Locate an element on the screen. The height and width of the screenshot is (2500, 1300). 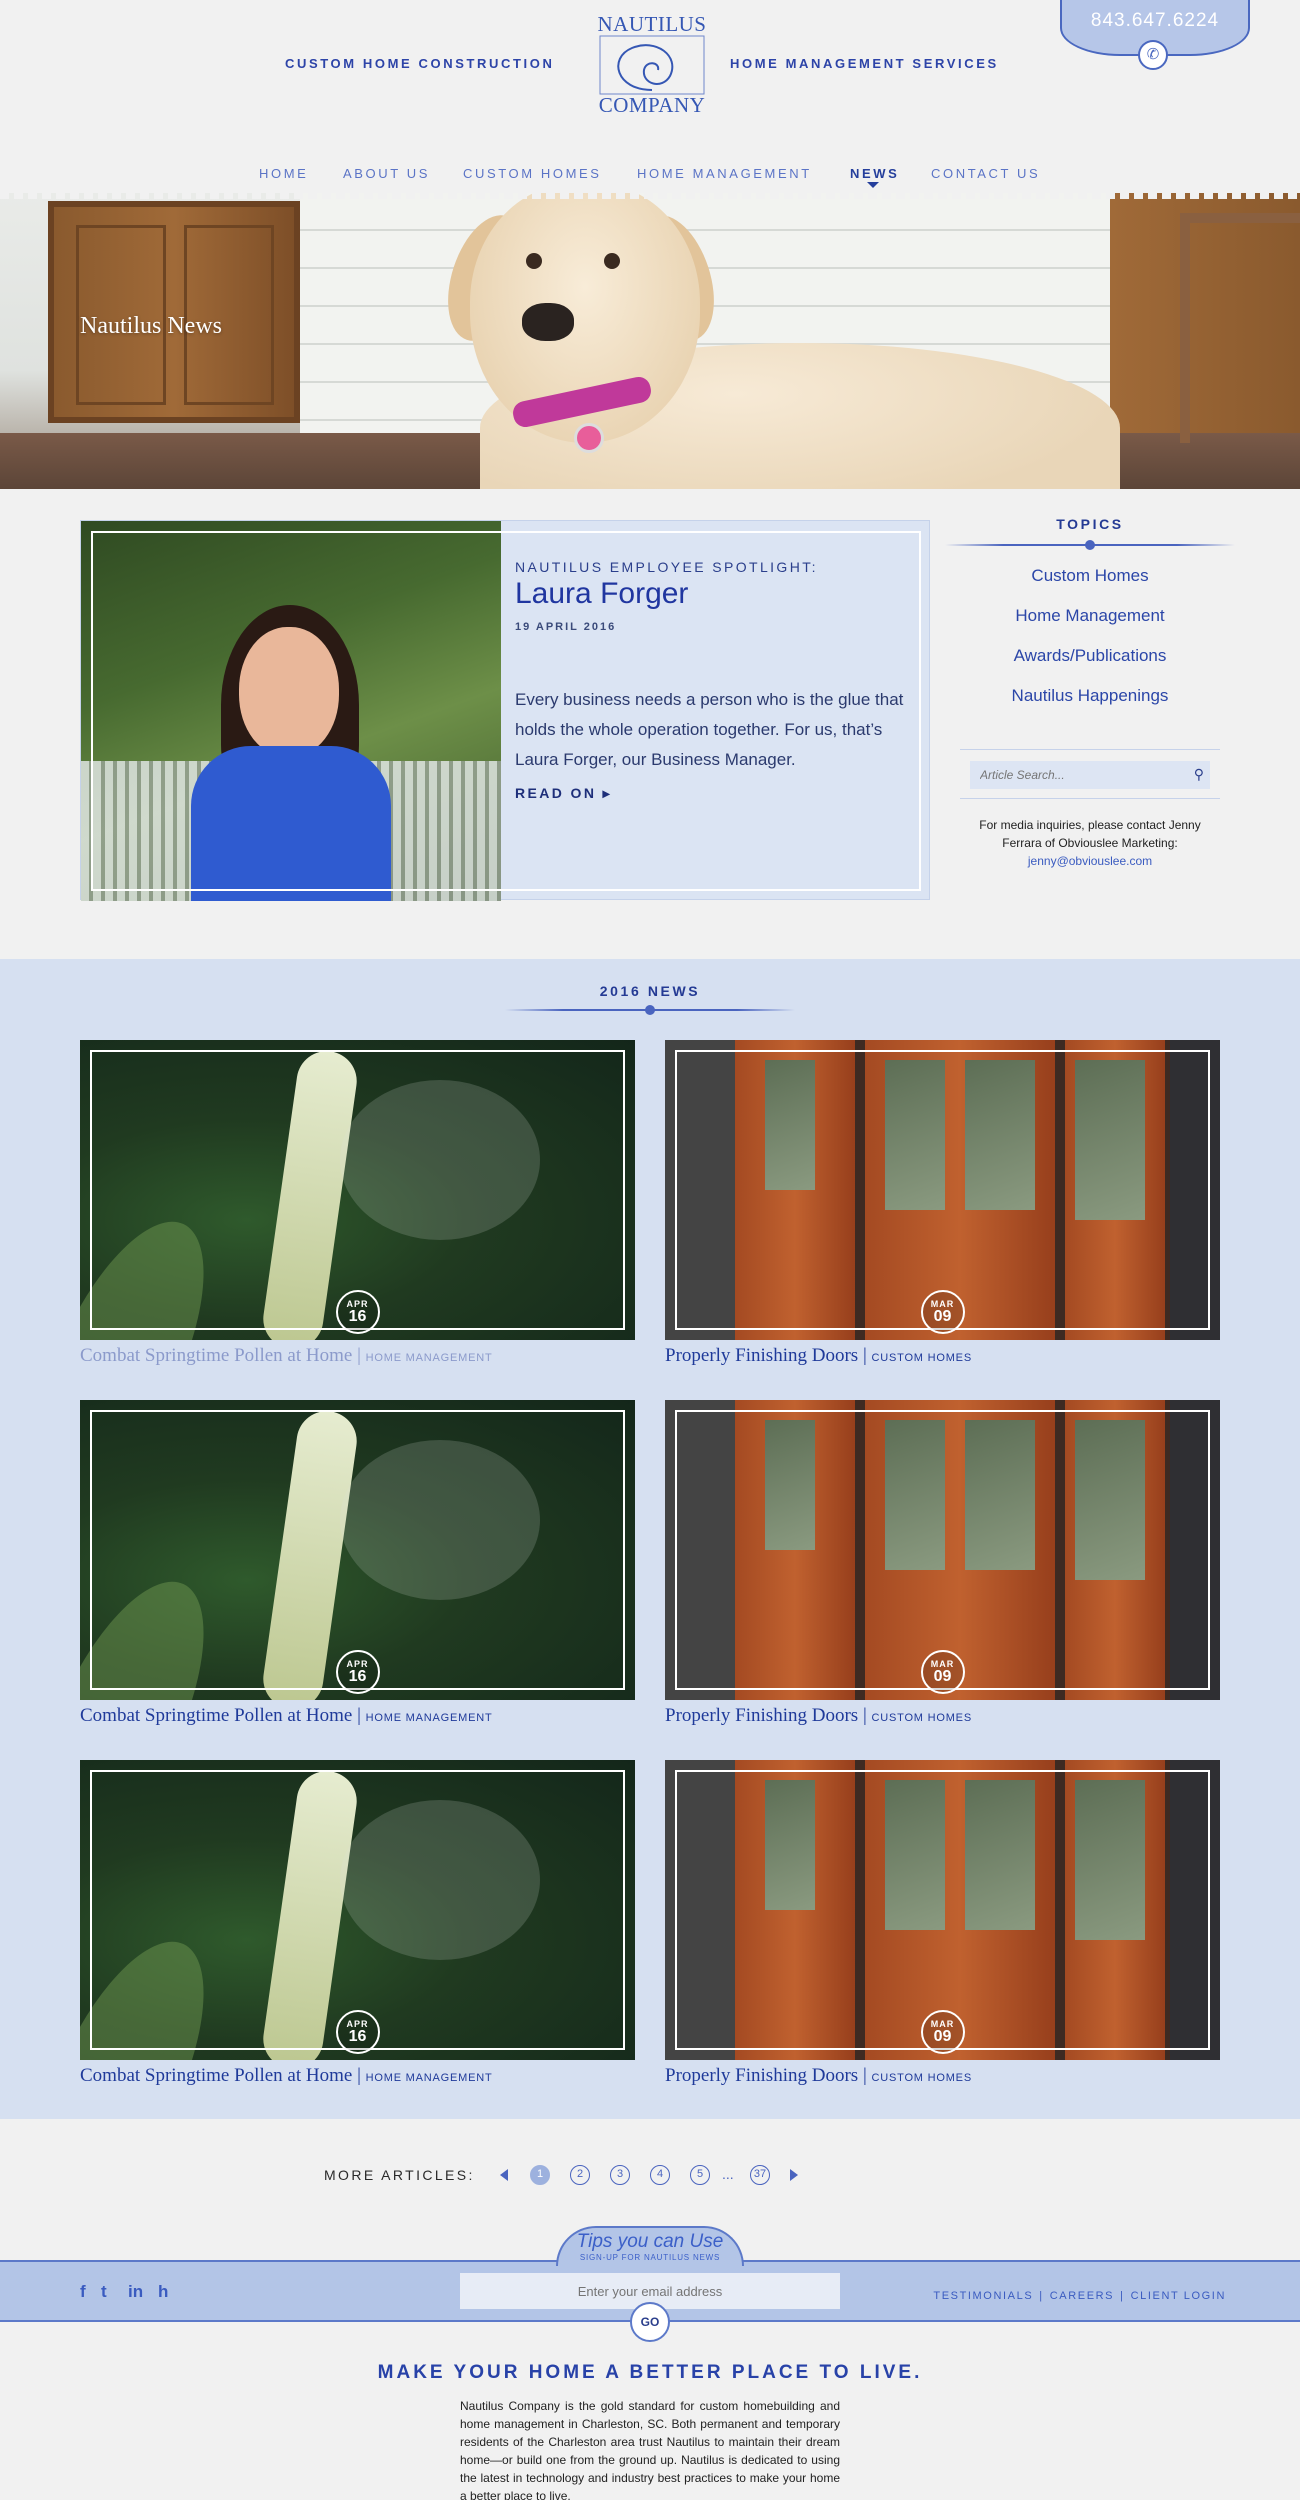
article-search-input is located at coordinates (1090, 775).